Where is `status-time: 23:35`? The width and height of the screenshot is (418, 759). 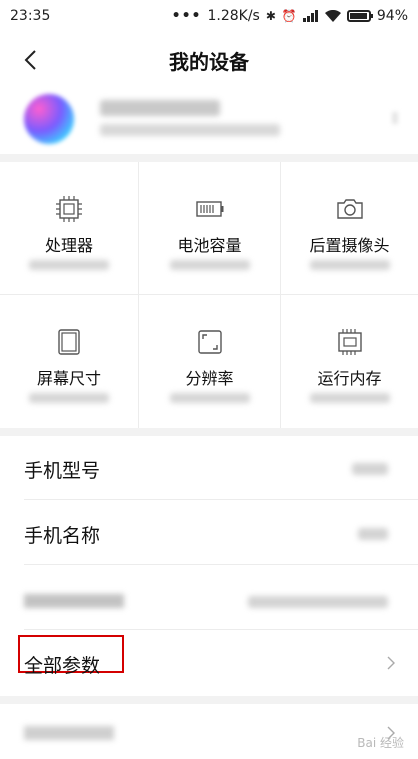 status-time: 23:35 is located at coordinates (30, 16).